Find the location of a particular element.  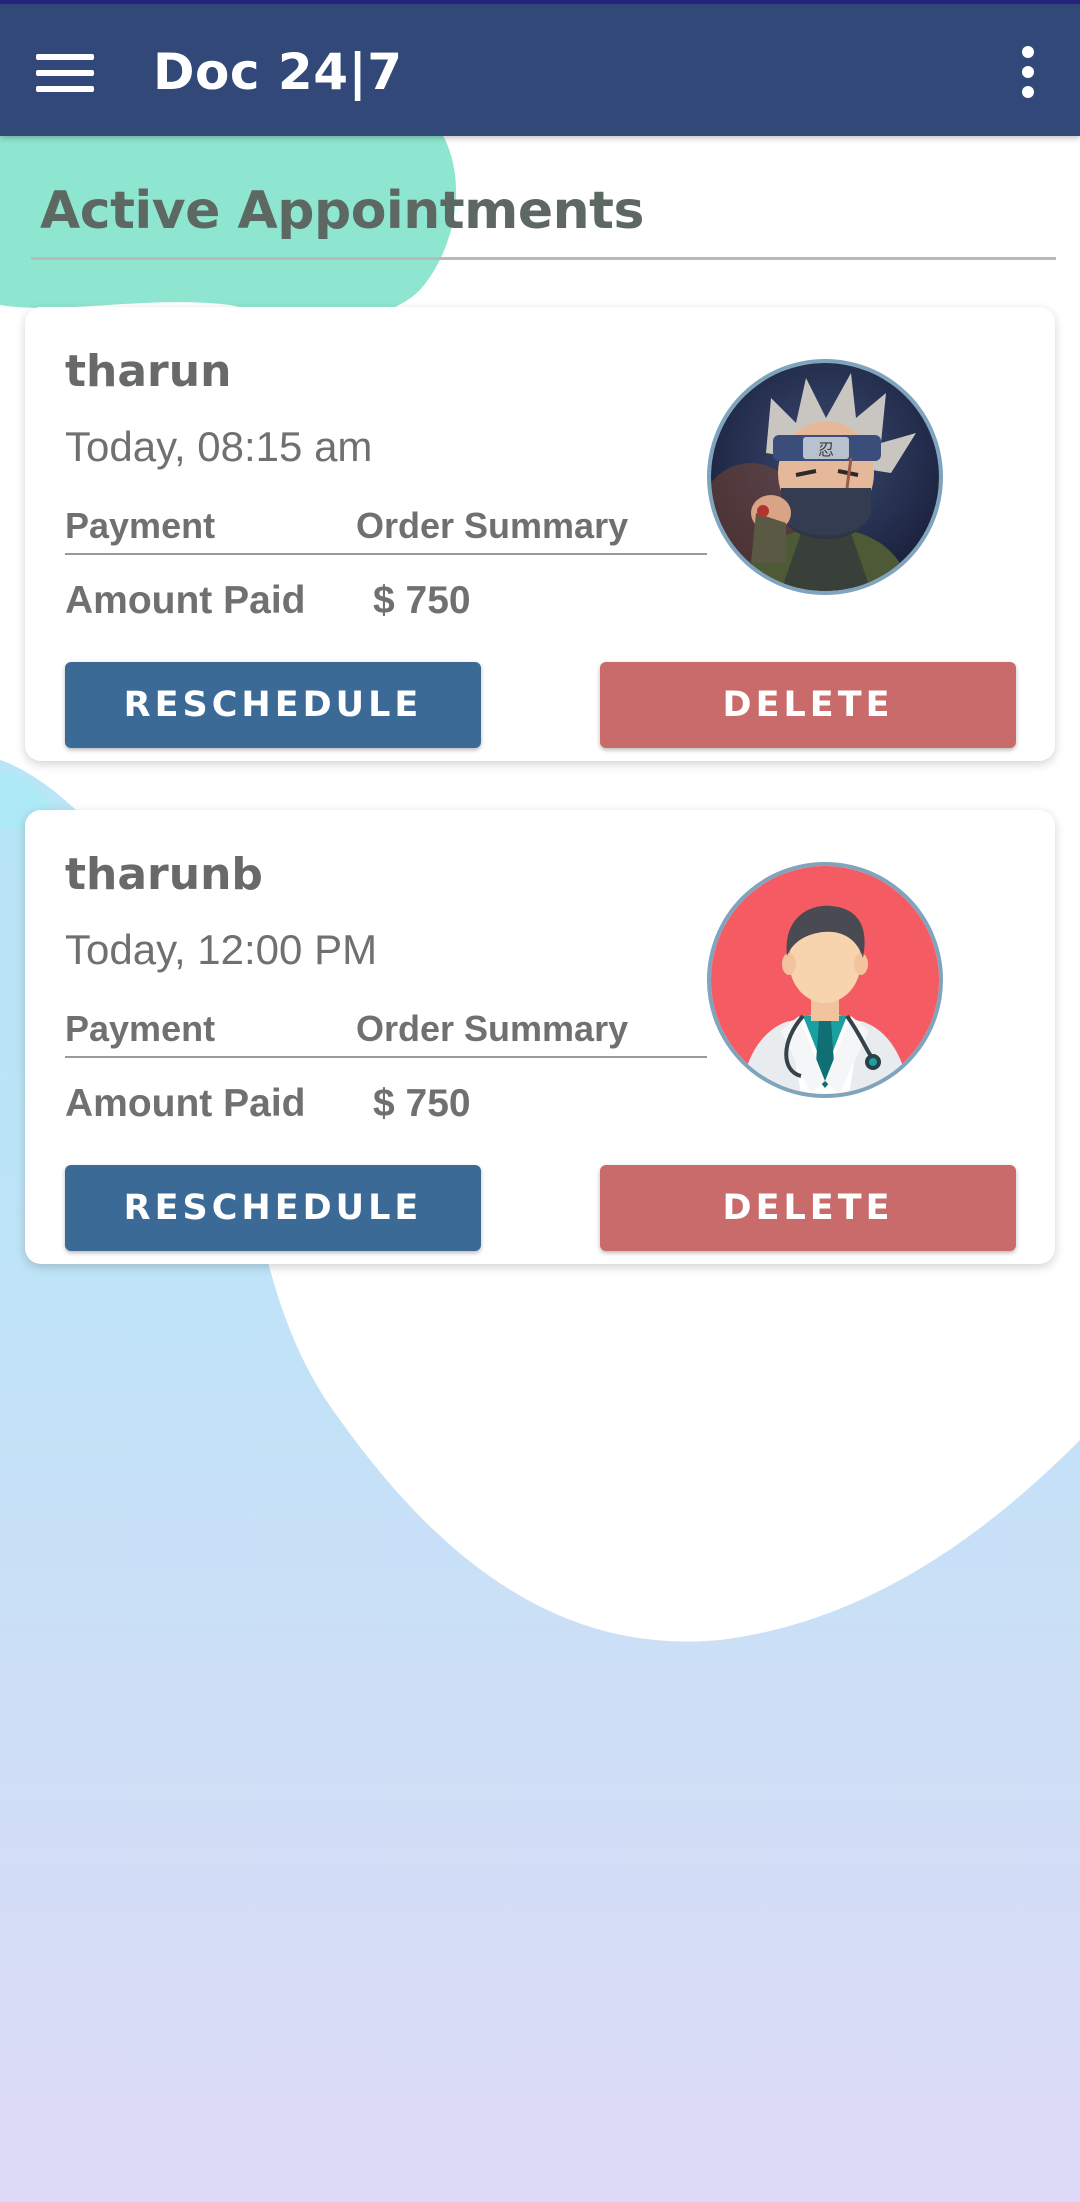

doctor-avatar-icon is located at coordinates (825, 980).